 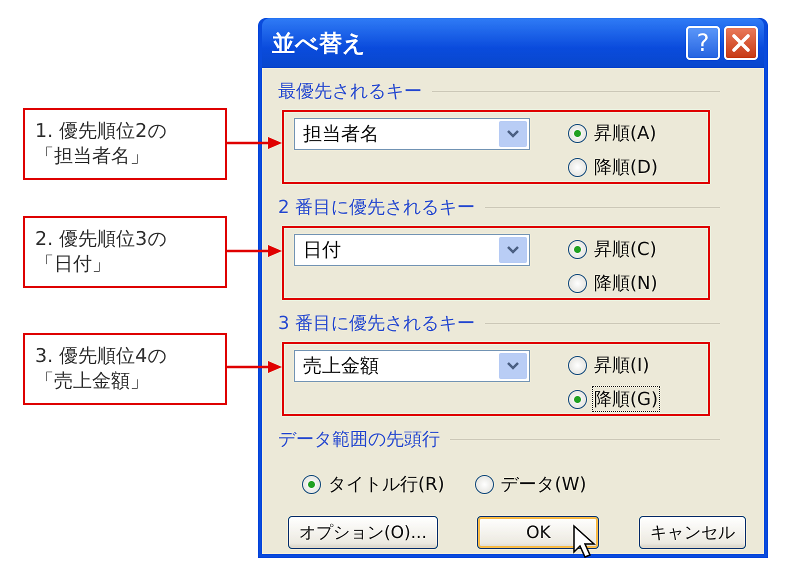 What do you see at coordinates (585, 542) in the screenshot?
I see `mouse-cursor-icon` at bounding box center [585, 542].